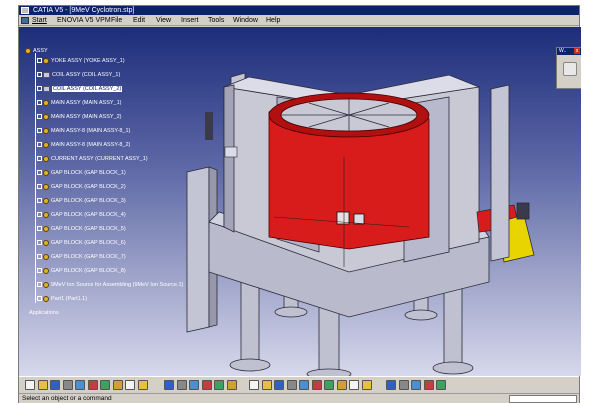  I want to click on redo-icon, so click(130, 385).